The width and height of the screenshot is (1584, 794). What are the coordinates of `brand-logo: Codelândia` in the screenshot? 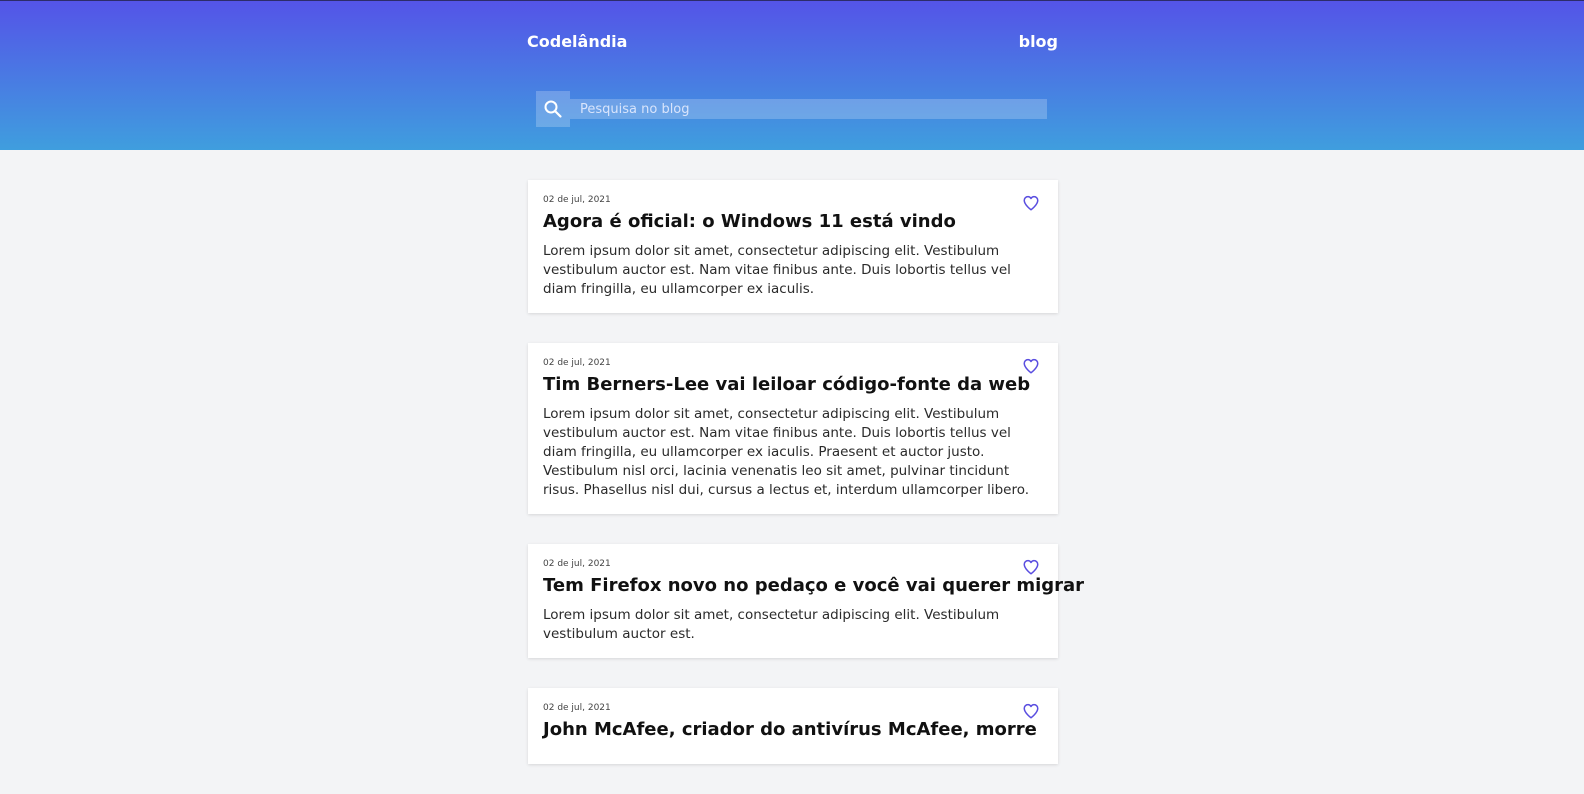 It's located at (577, 41).